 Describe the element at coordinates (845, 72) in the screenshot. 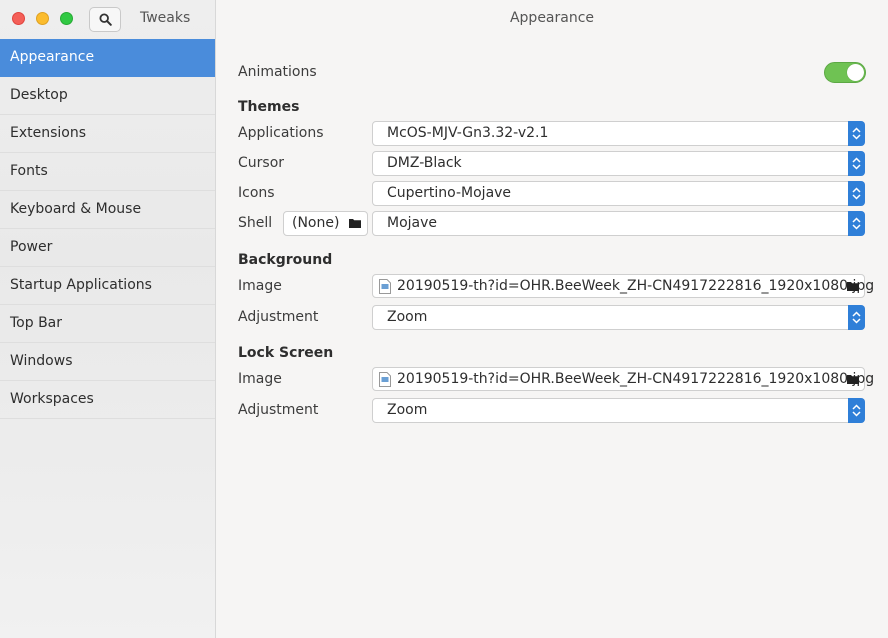

I see `animations-toggle` at that location.